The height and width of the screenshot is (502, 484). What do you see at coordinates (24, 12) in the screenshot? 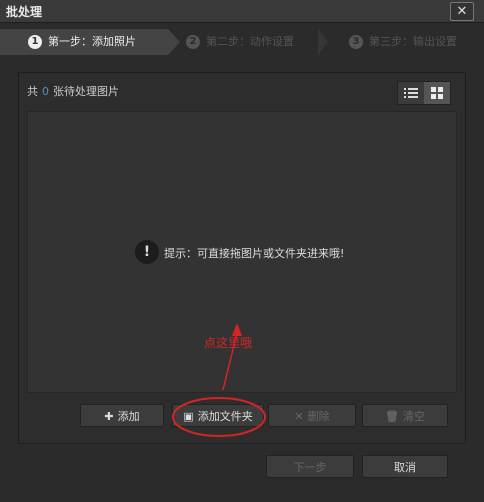
I see `window-title: 批处理` at bounding box center [24, 12].